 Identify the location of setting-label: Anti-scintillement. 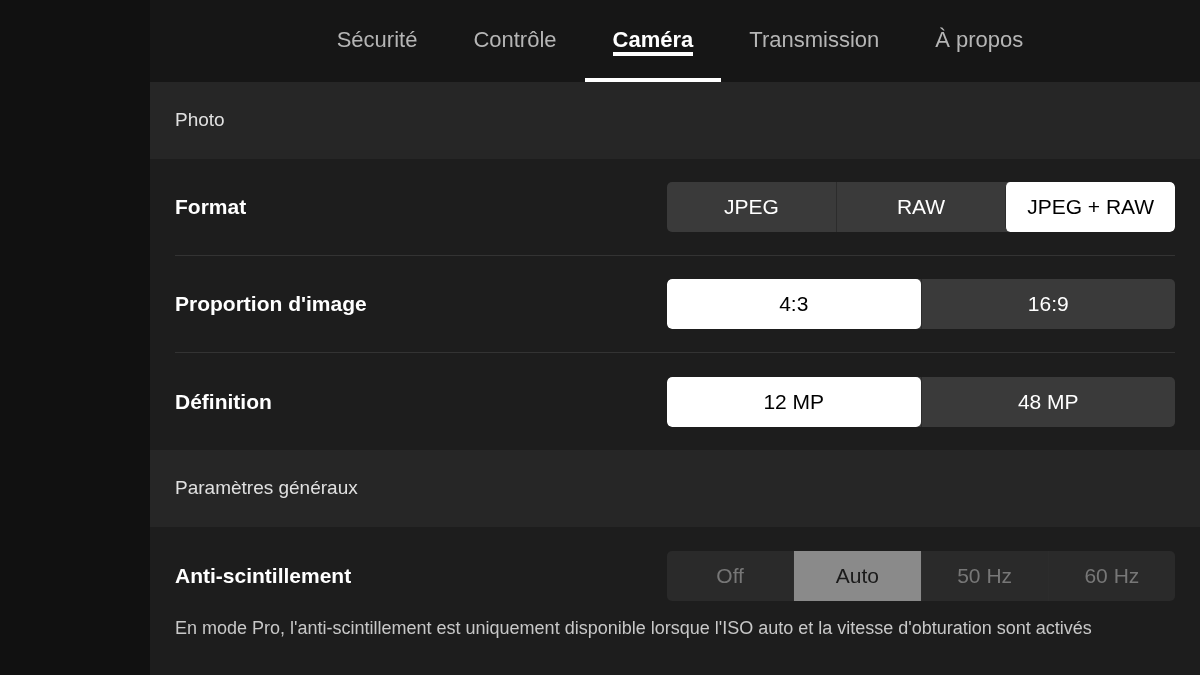
(263, 575).